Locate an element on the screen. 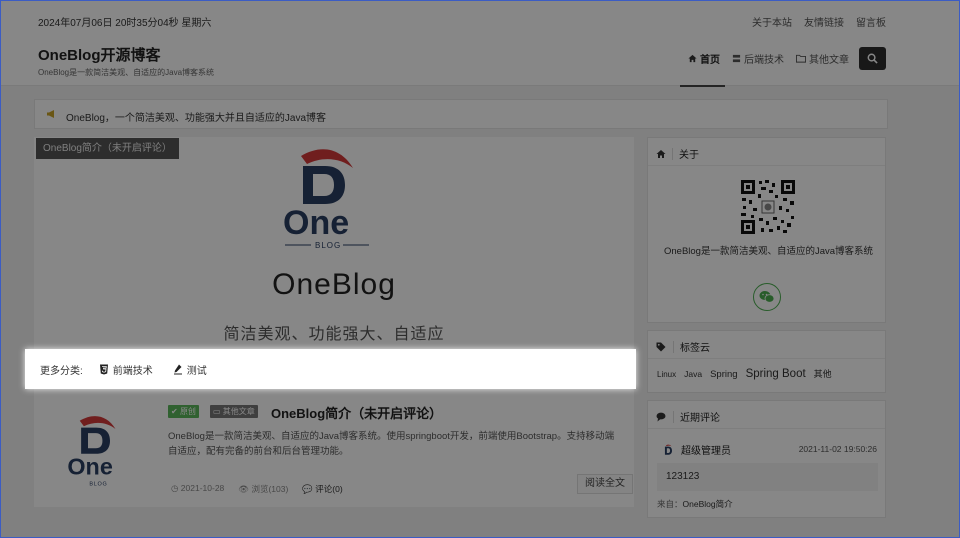 This screenshot has width=960, height=538. nav-item-home: 首页 is located at coordinates (704, 58).